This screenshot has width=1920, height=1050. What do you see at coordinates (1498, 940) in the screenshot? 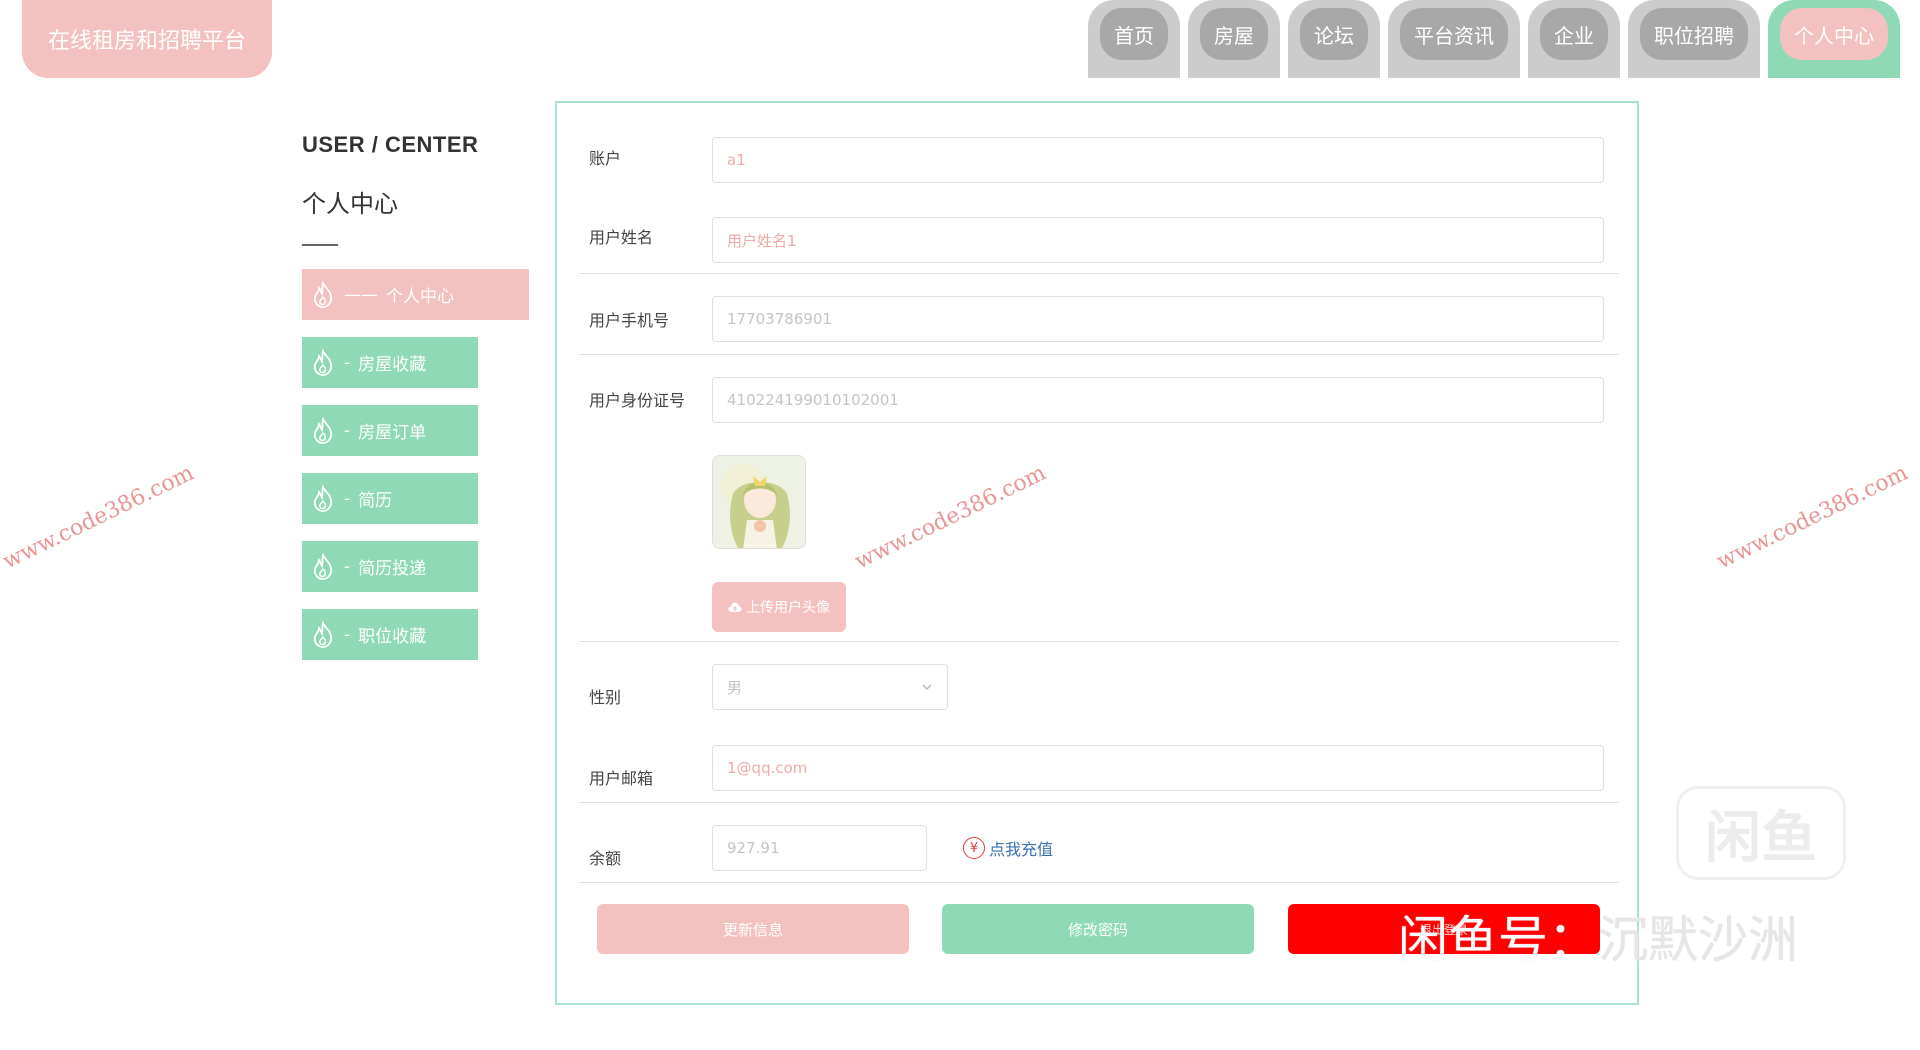
I see `xianyu-id-prefix: 闲鱼号：` at bounding box center [1498, 940].